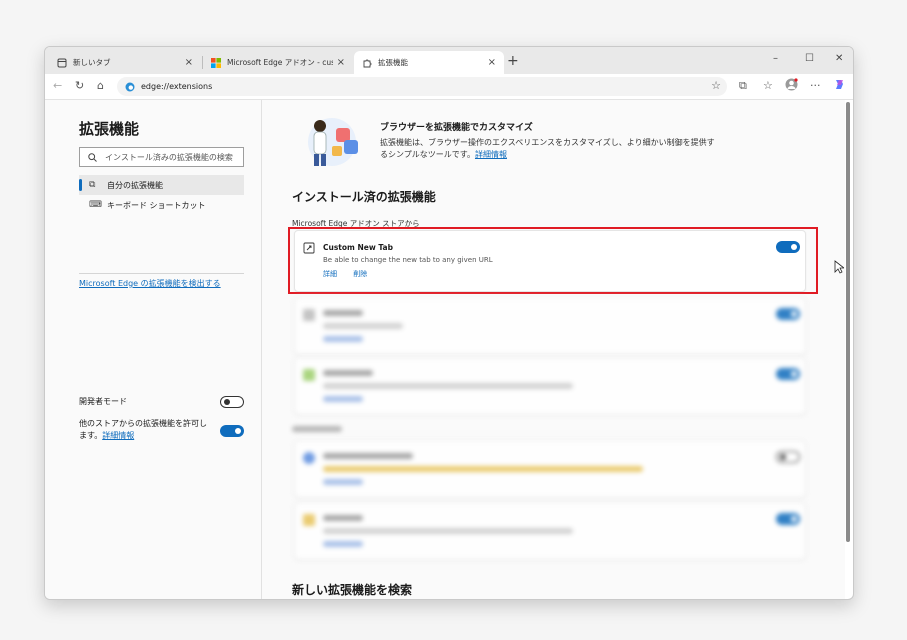 This screenshot has width=907, height=640. I want to click on search-input, so click(170, 157).